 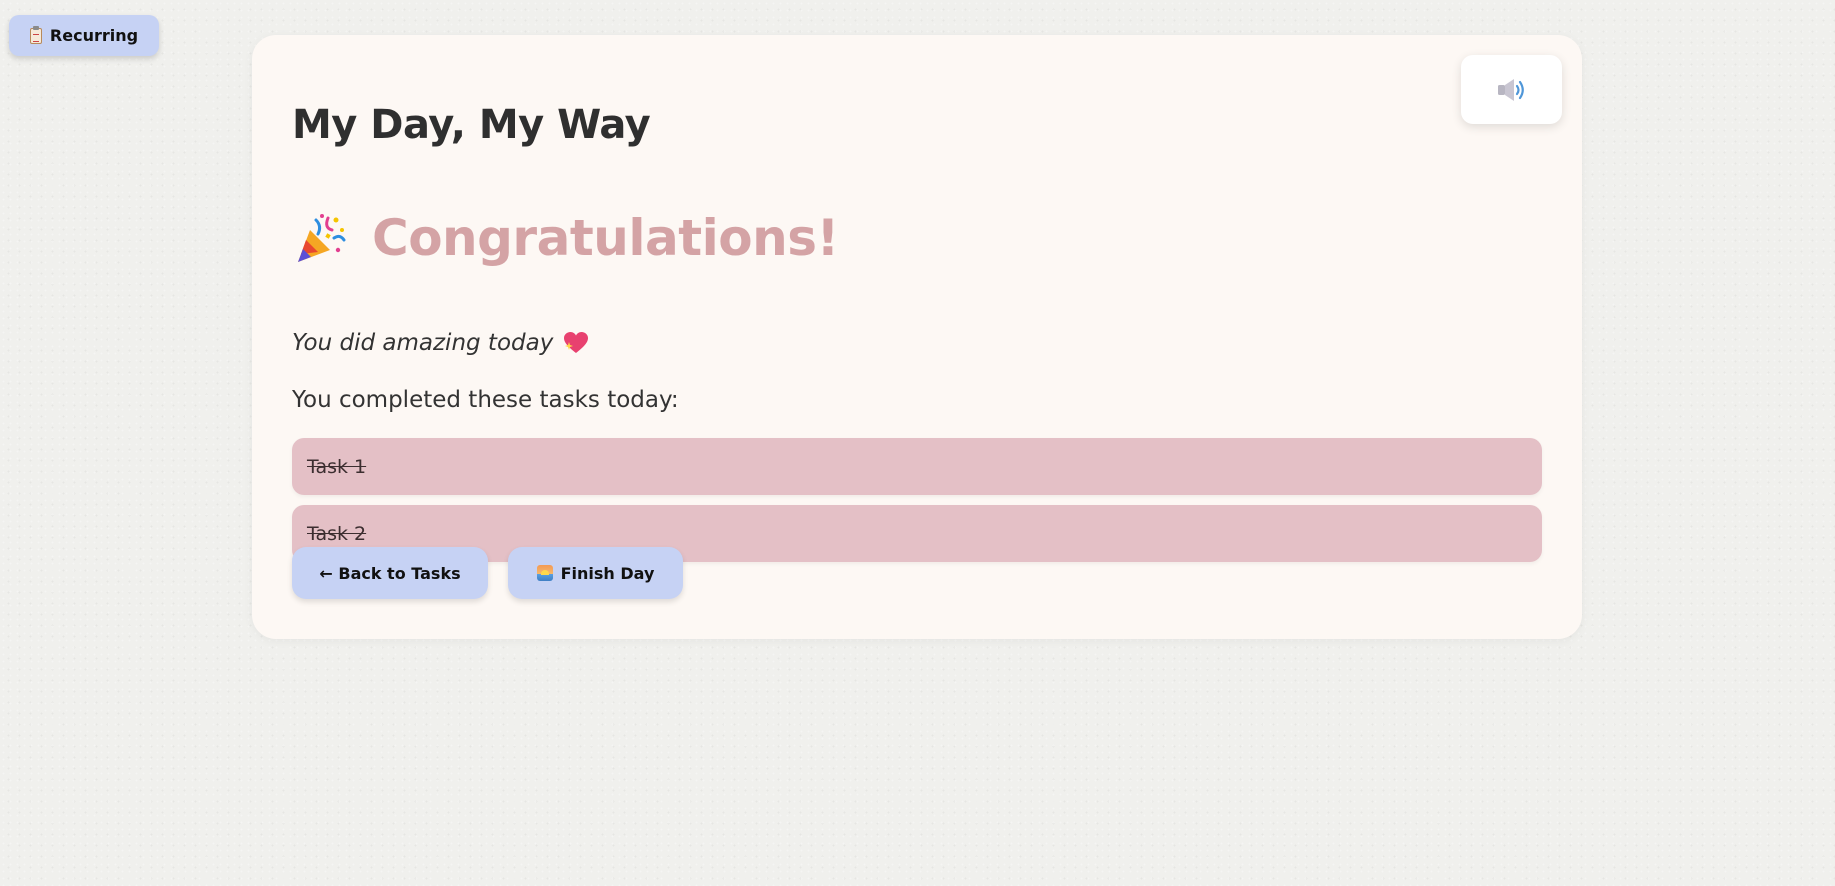 I want to click on speaker-icon, so click(x=1510, y=89).